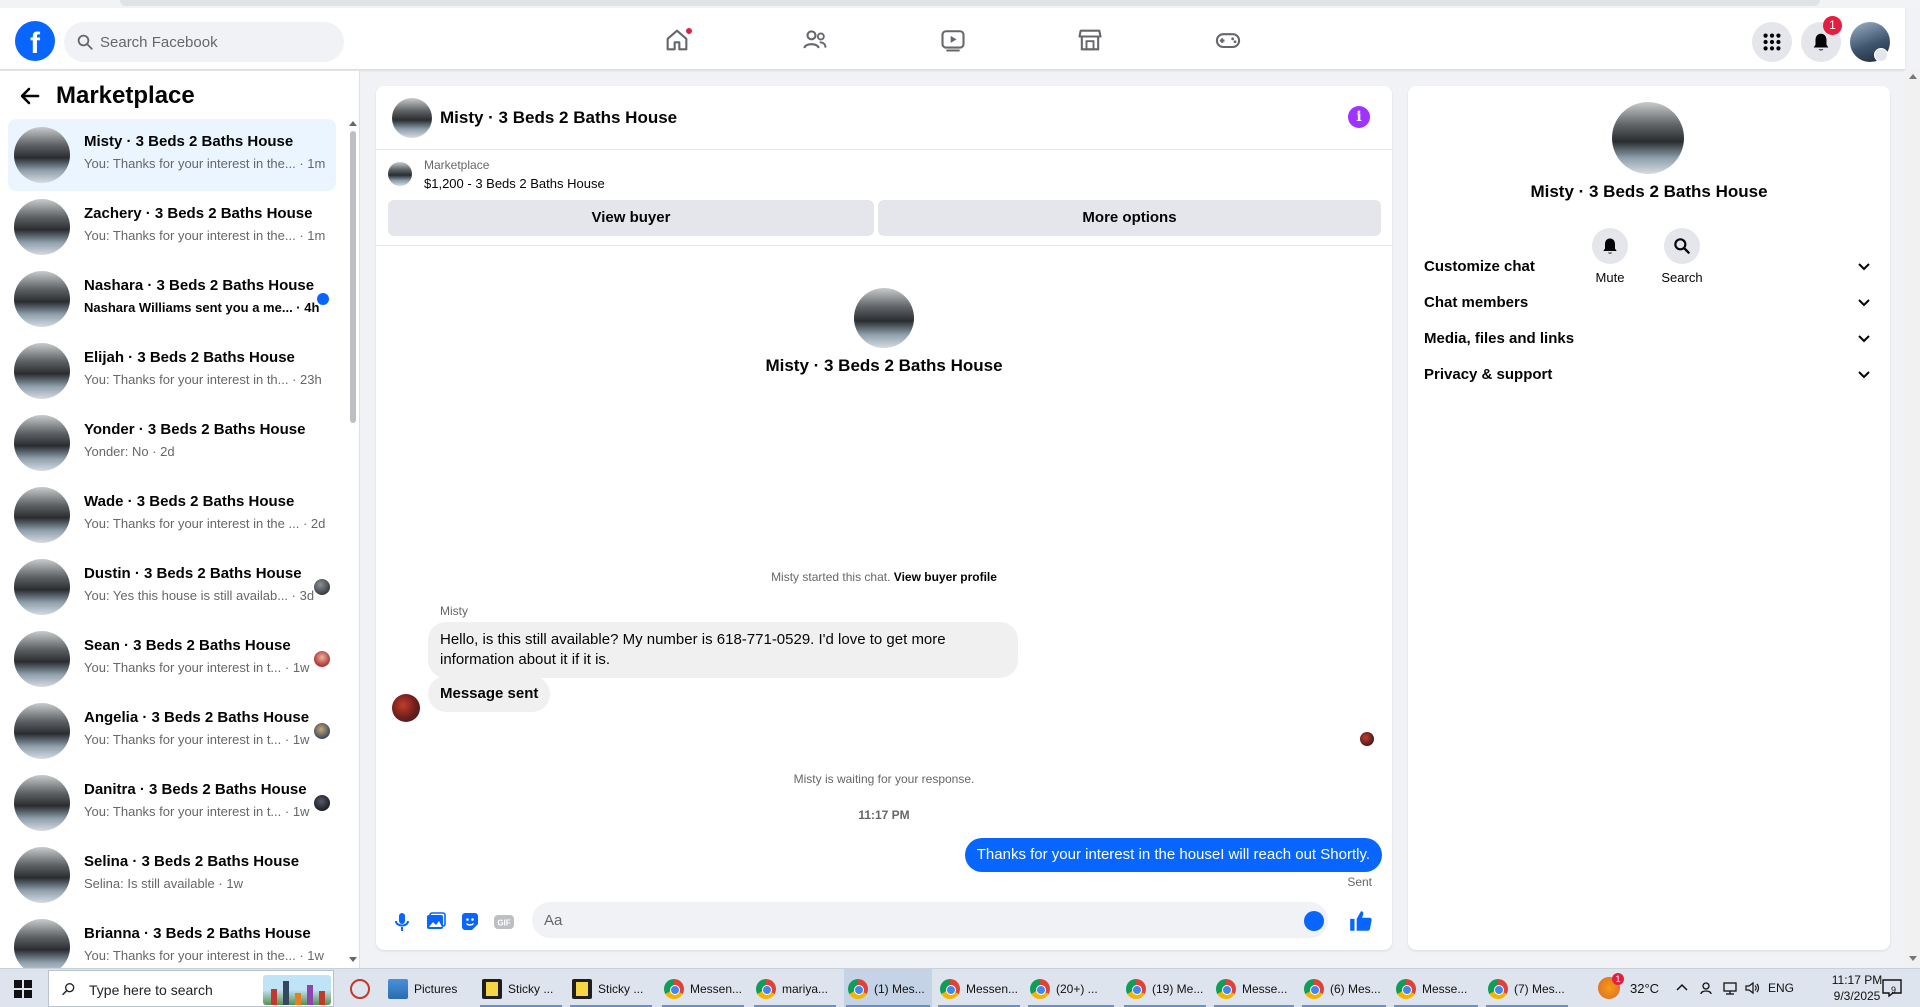  What do you see at coordinates (353, 123) in the screenshot?
I see `scroll-up-arrow` at bounding box center [353, 123].